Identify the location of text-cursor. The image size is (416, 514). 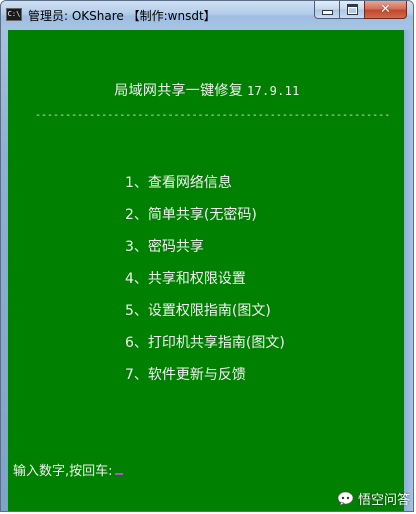
(118, 474).